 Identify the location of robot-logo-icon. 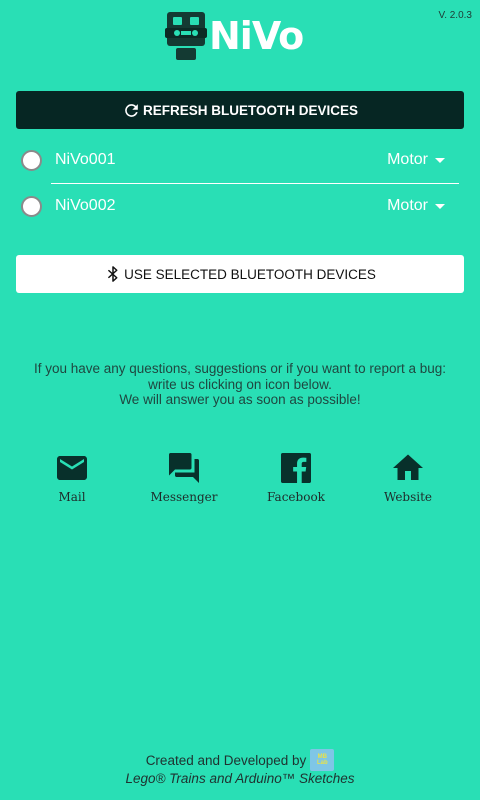
(186, 36).